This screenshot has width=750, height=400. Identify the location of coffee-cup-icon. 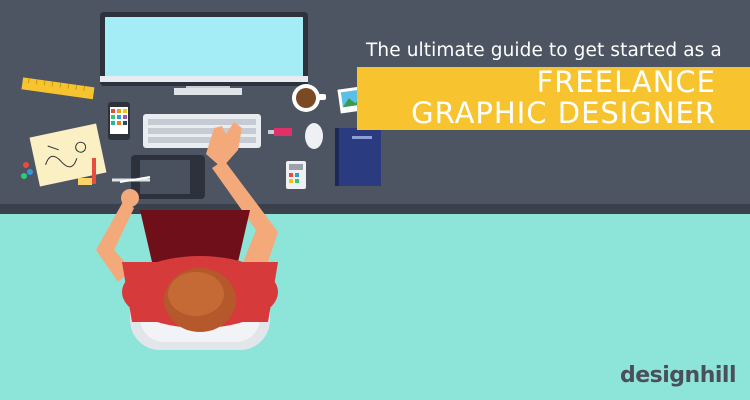
(309, 98).